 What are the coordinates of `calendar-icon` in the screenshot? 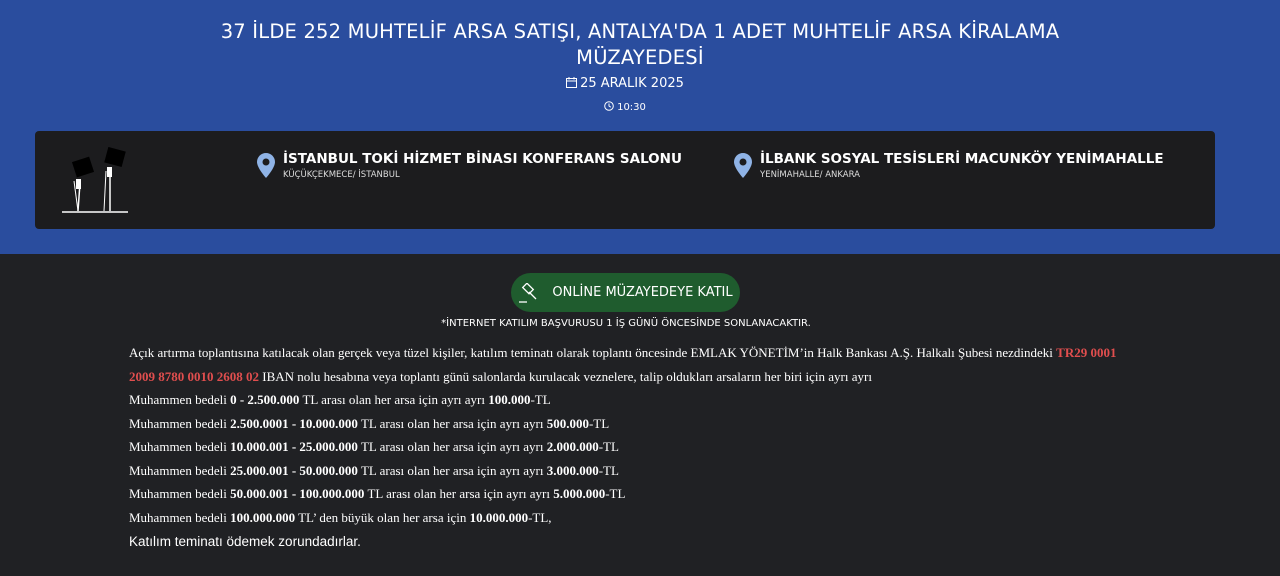 It's located at (572, 82).